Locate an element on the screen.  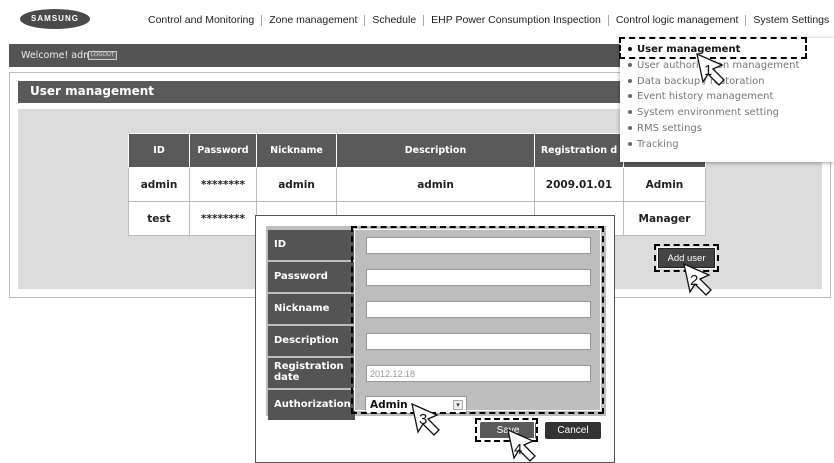
nav-ehp-power-consumption: EHP Power Consumption Inspection is located at coordinates (516, 20).